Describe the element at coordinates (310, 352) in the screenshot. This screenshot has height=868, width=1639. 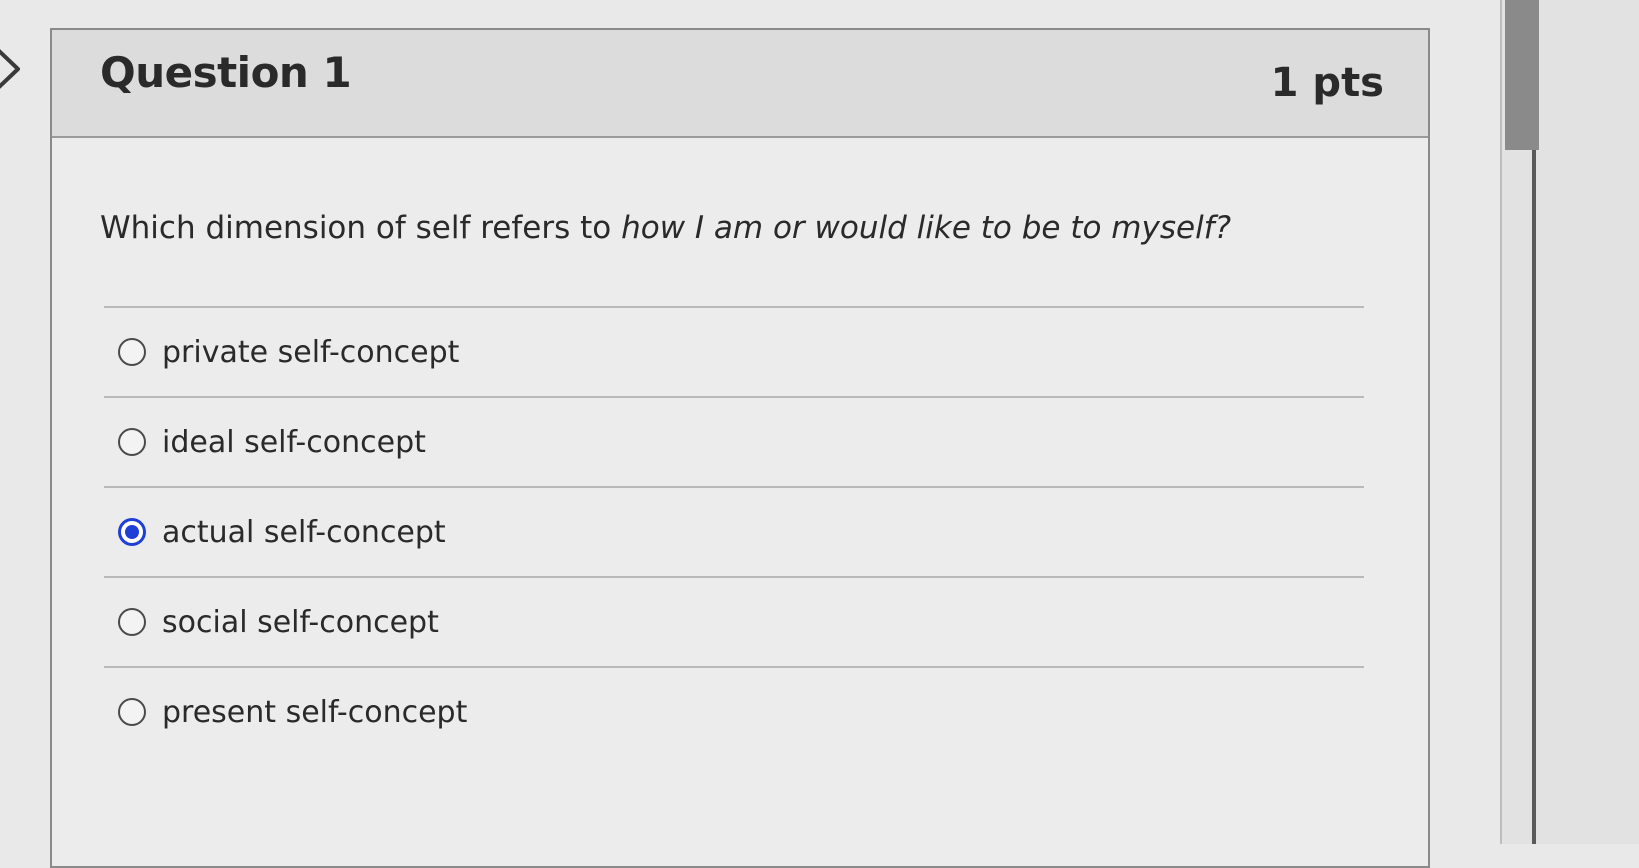
I see `answer-label: private self-concept` at that location.